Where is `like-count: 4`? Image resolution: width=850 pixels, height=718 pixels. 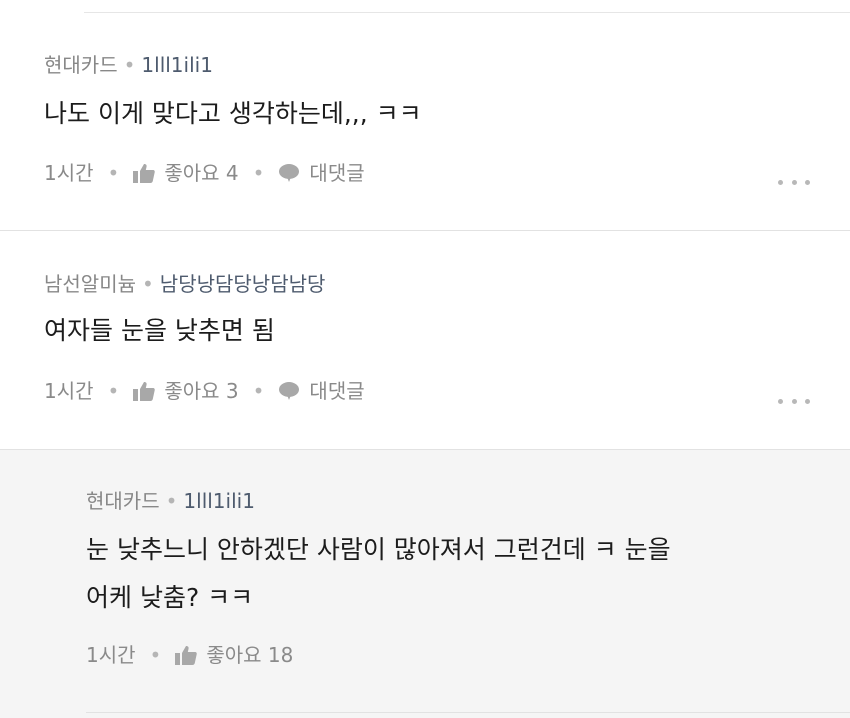 like-count: 4 is located at coordinates (232, 173).